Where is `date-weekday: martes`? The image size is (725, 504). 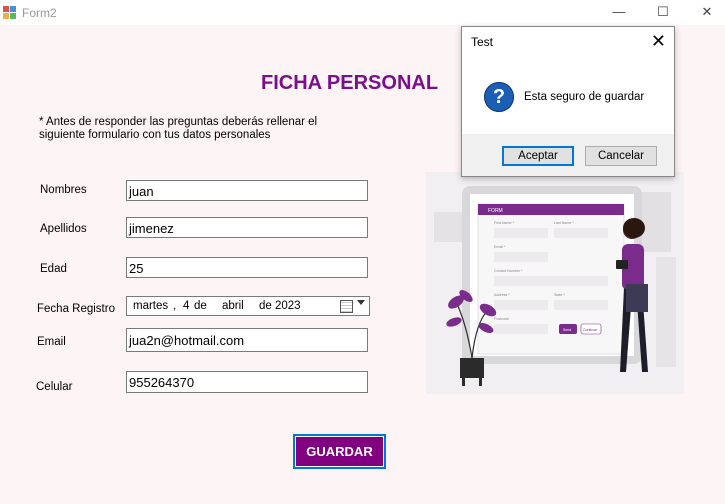 date-weekday: martes is located at coordinates (151, 306).